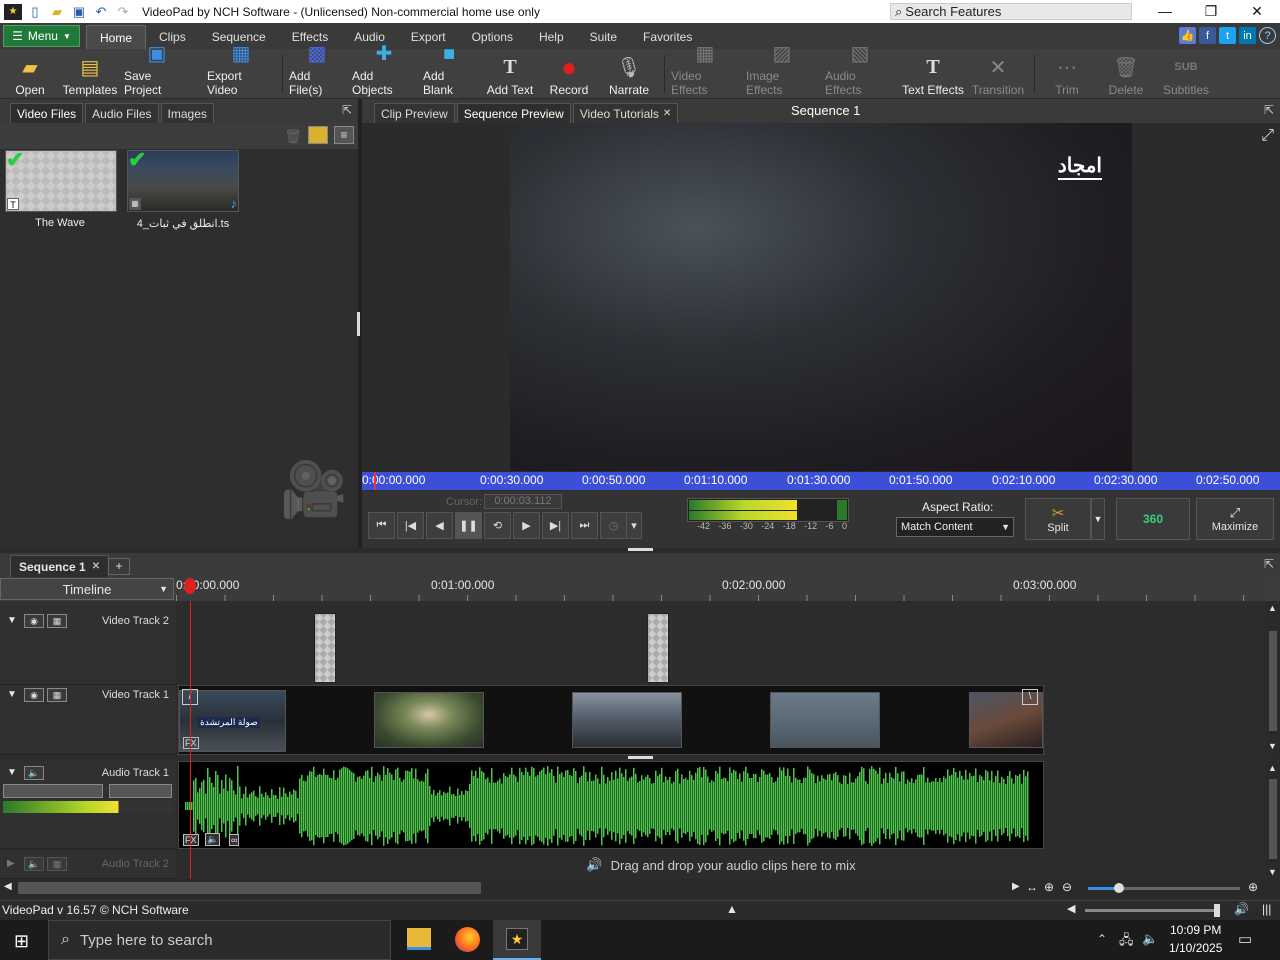 The width and height of the screenshot is (1280, 960). Describe the element at coordinates (318, 135) in the screenshot. I see `add-folder-icon` at that location.